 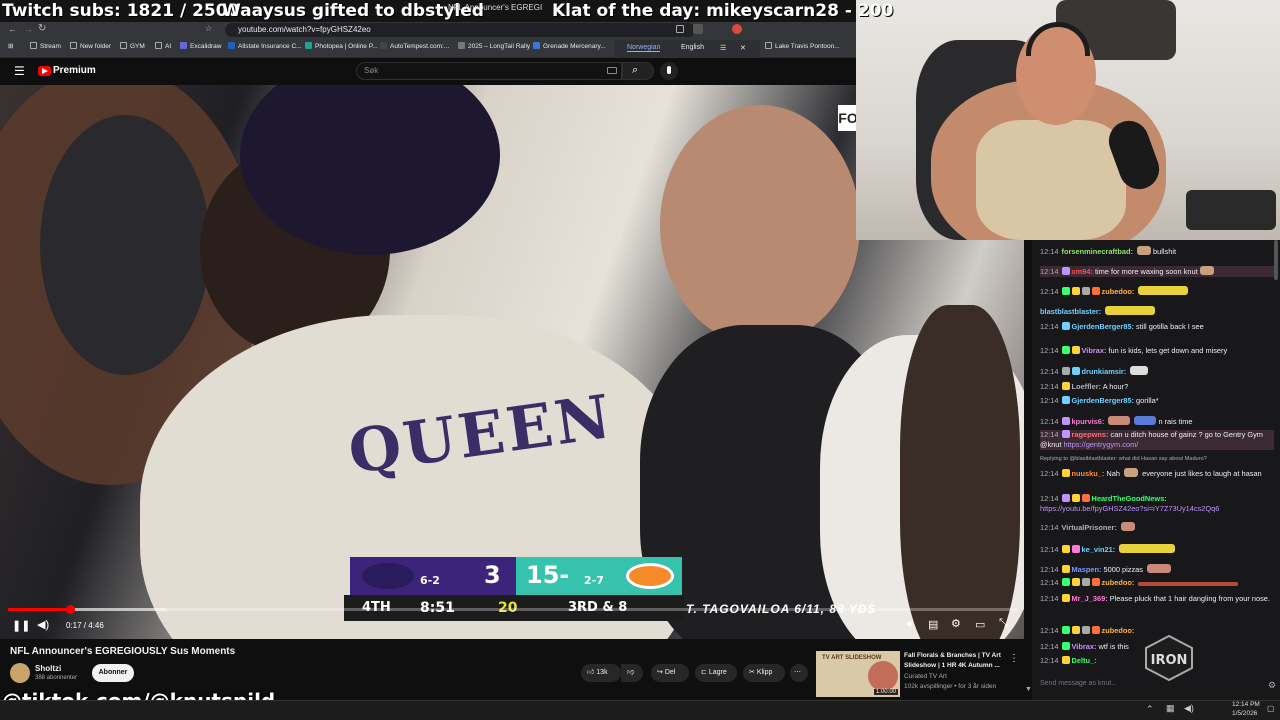 What do you see at coordinates (670, 673) in the screenshot?
I see `share-button: ↪ Del` at bounding box center [670, 673].